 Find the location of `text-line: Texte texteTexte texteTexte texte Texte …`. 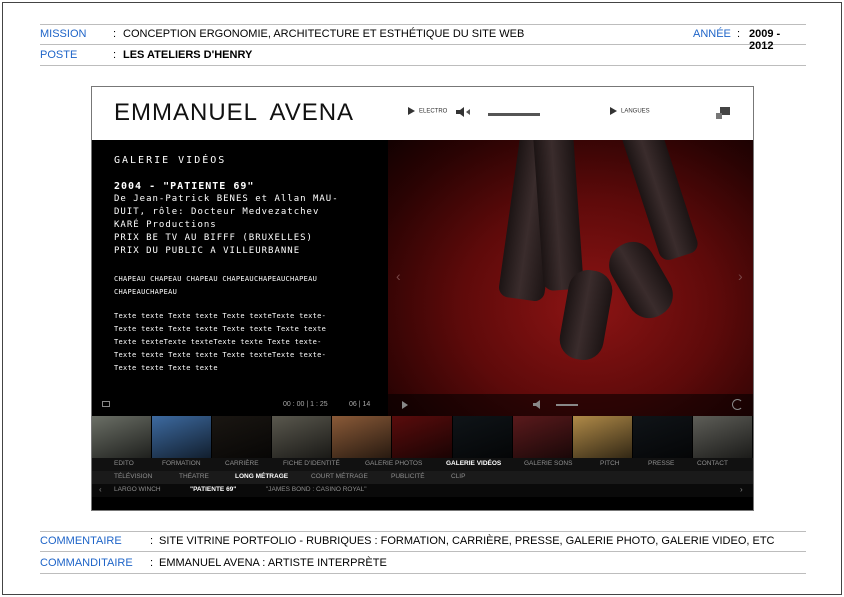

text-line: Texte texteTexte texteTexte texte Texte … is located at coordinates (218, 342).